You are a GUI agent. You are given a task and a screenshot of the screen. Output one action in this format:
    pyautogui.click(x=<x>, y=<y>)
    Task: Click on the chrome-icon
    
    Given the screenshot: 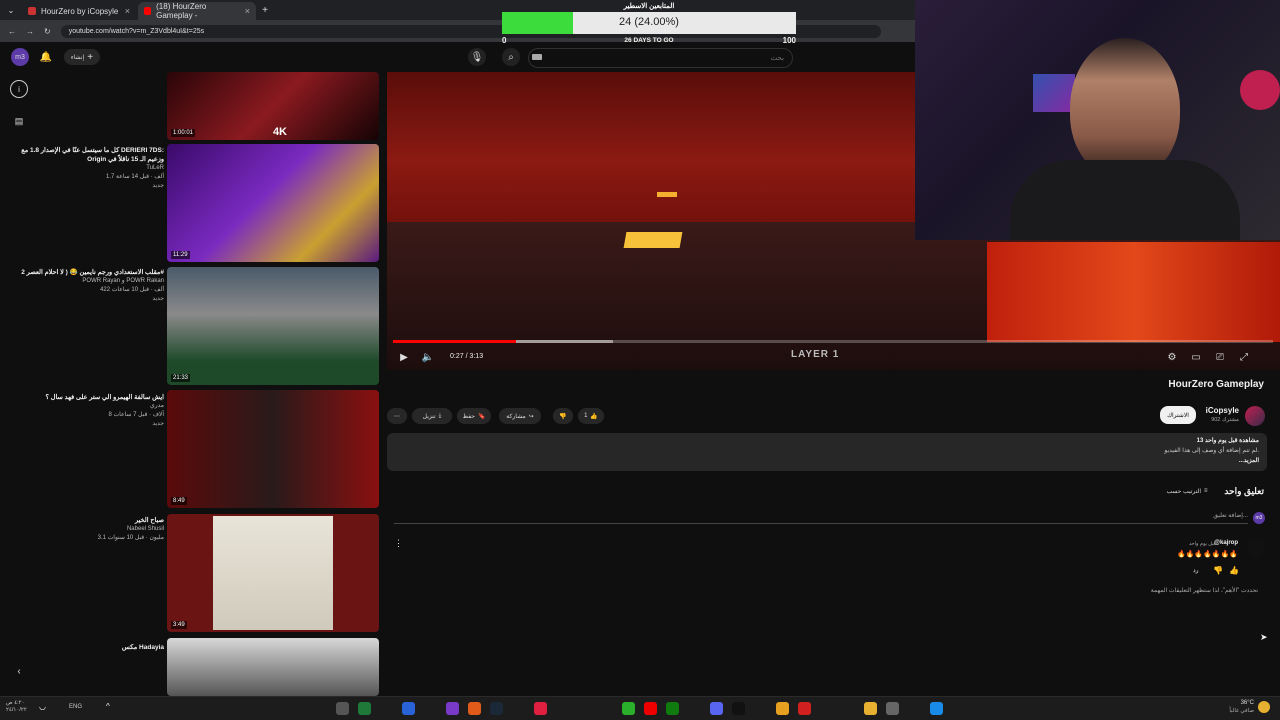 What is the action you would take?
    pyautogui.click(x=782, y=708)
    